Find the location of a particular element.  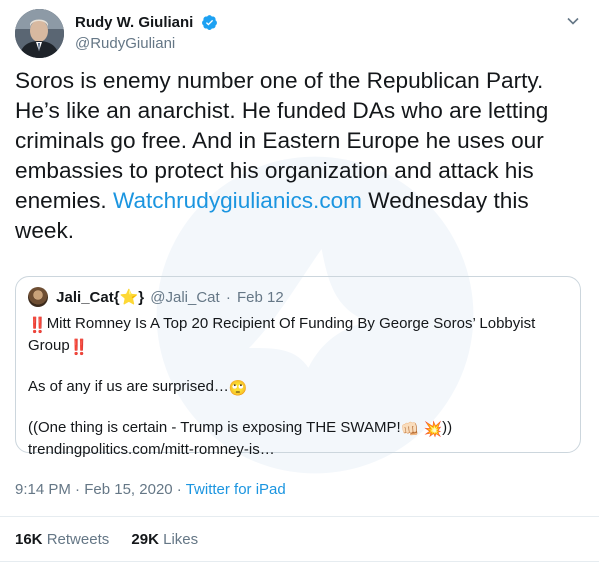

quoted-line-2: As of any if us are surprised…🙄 is located at coordinates (138, 387).